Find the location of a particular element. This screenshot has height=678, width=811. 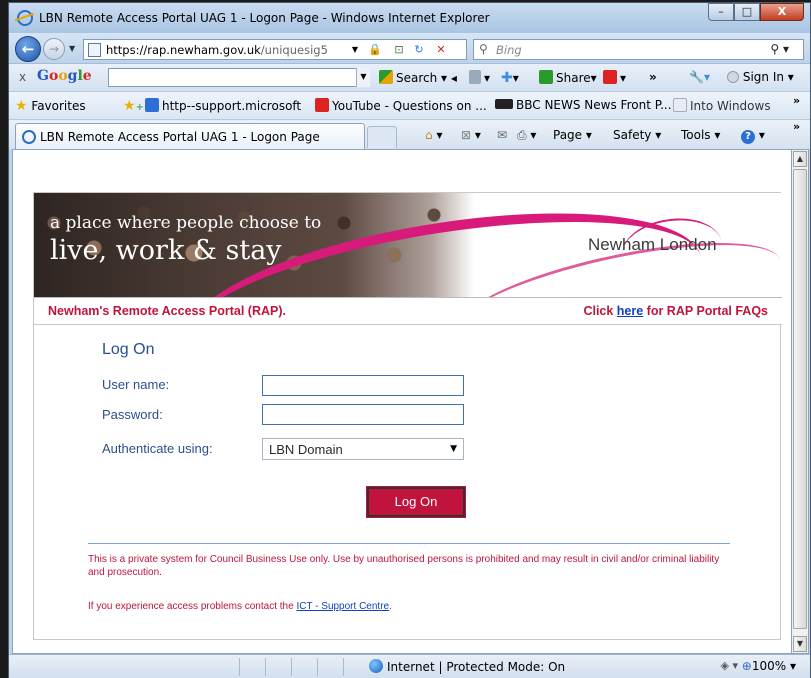

google-logo: Google is located at coordinates (64, 76).